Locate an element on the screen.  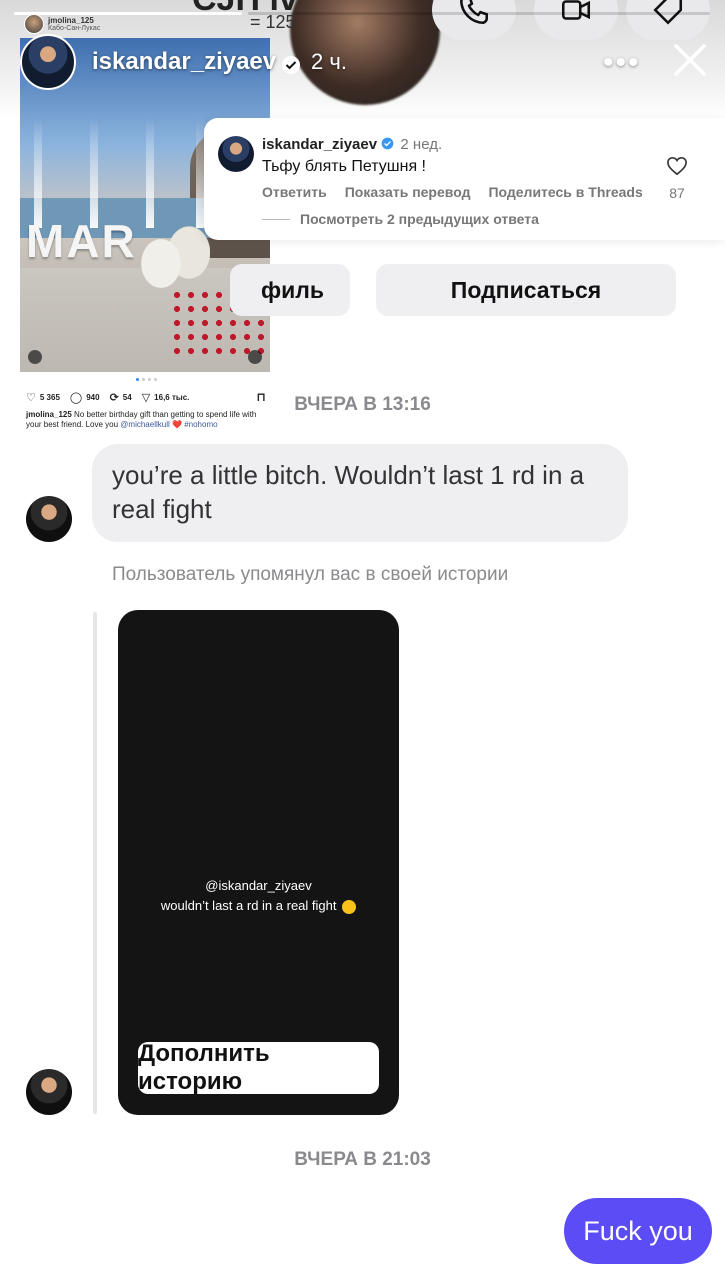
story-avatar is located at coordinates (48, 62).